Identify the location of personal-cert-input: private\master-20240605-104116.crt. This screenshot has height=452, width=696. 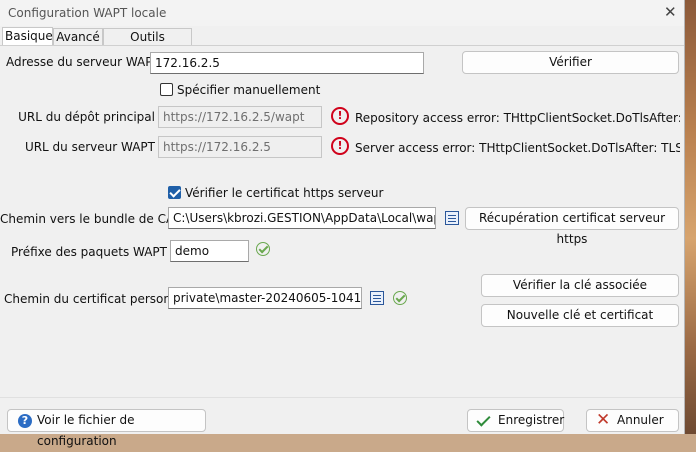
(265, 298).